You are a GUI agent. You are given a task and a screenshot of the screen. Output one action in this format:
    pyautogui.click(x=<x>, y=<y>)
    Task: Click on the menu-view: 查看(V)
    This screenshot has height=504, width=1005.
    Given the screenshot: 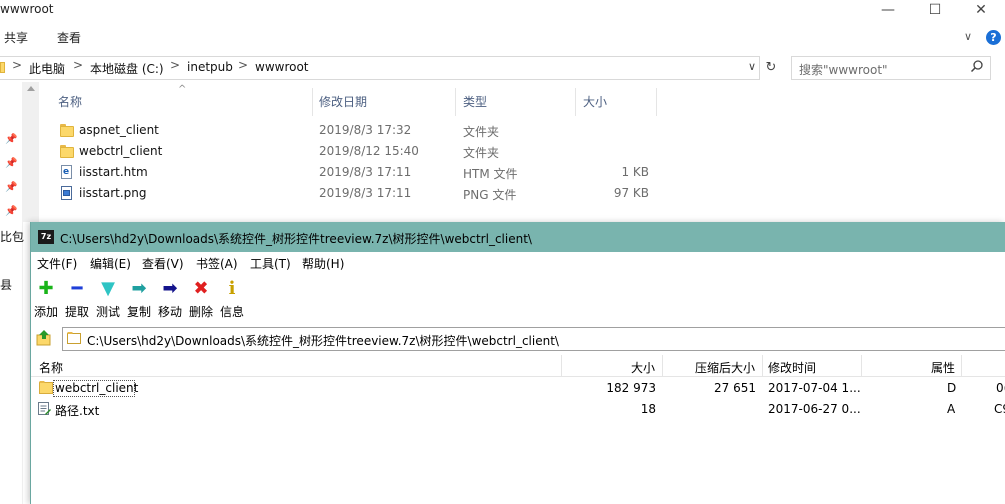 What is the action you would take?
    pyautogui.click(x=163, y=263)
    